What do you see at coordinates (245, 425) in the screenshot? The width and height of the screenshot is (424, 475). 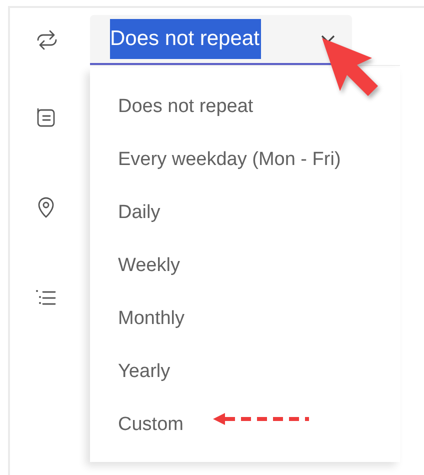 I see `menu-option: Custom` at bounding box center [245, 425].